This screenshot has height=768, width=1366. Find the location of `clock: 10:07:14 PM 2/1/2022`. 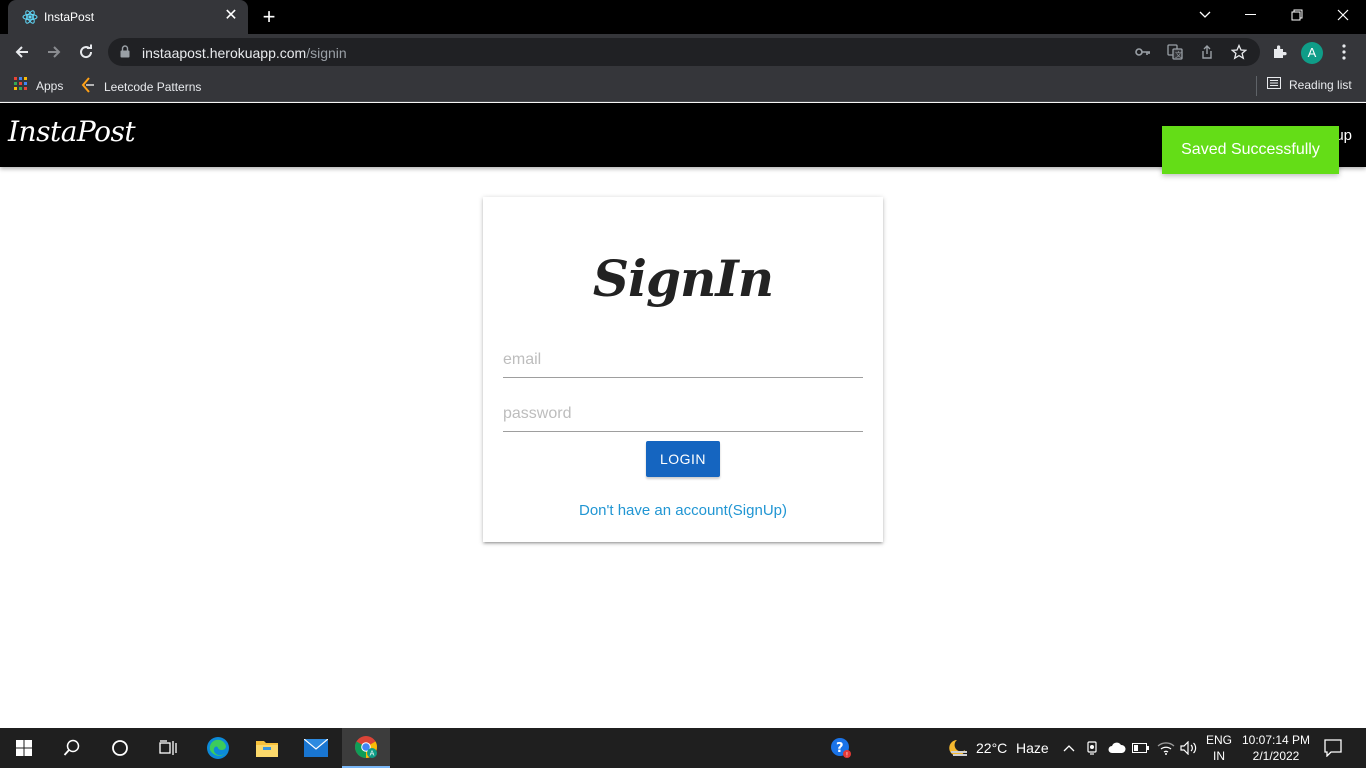

clock: 10:07:14 PM 2/1/2022 is located at coordinates (1276, 748).